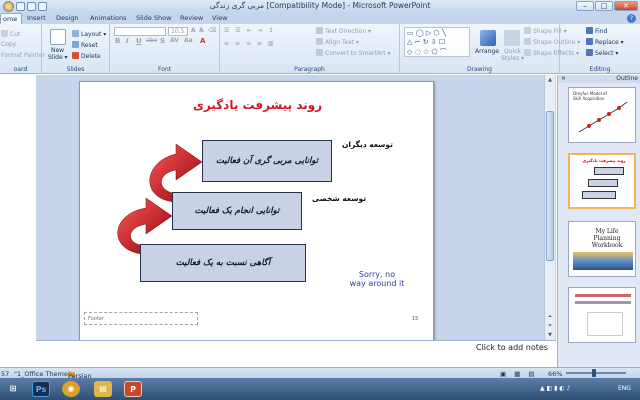 The height and width of the screenshot is (400, 640). Describe the element at coordinates (605, 42) in the screenshot. I see `replace-button: Replace ▾` at that location.